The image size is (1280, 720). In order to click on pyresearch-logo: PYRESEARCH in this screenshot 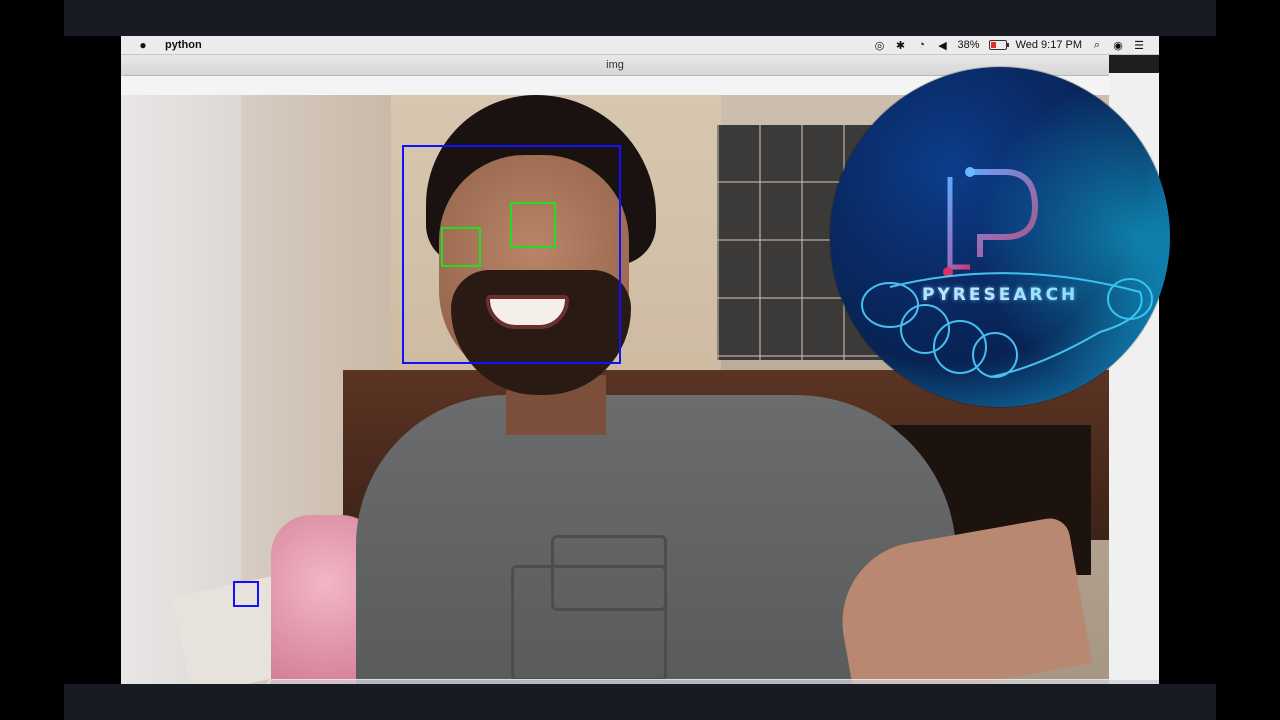, I will do `click(1000, 237)`.